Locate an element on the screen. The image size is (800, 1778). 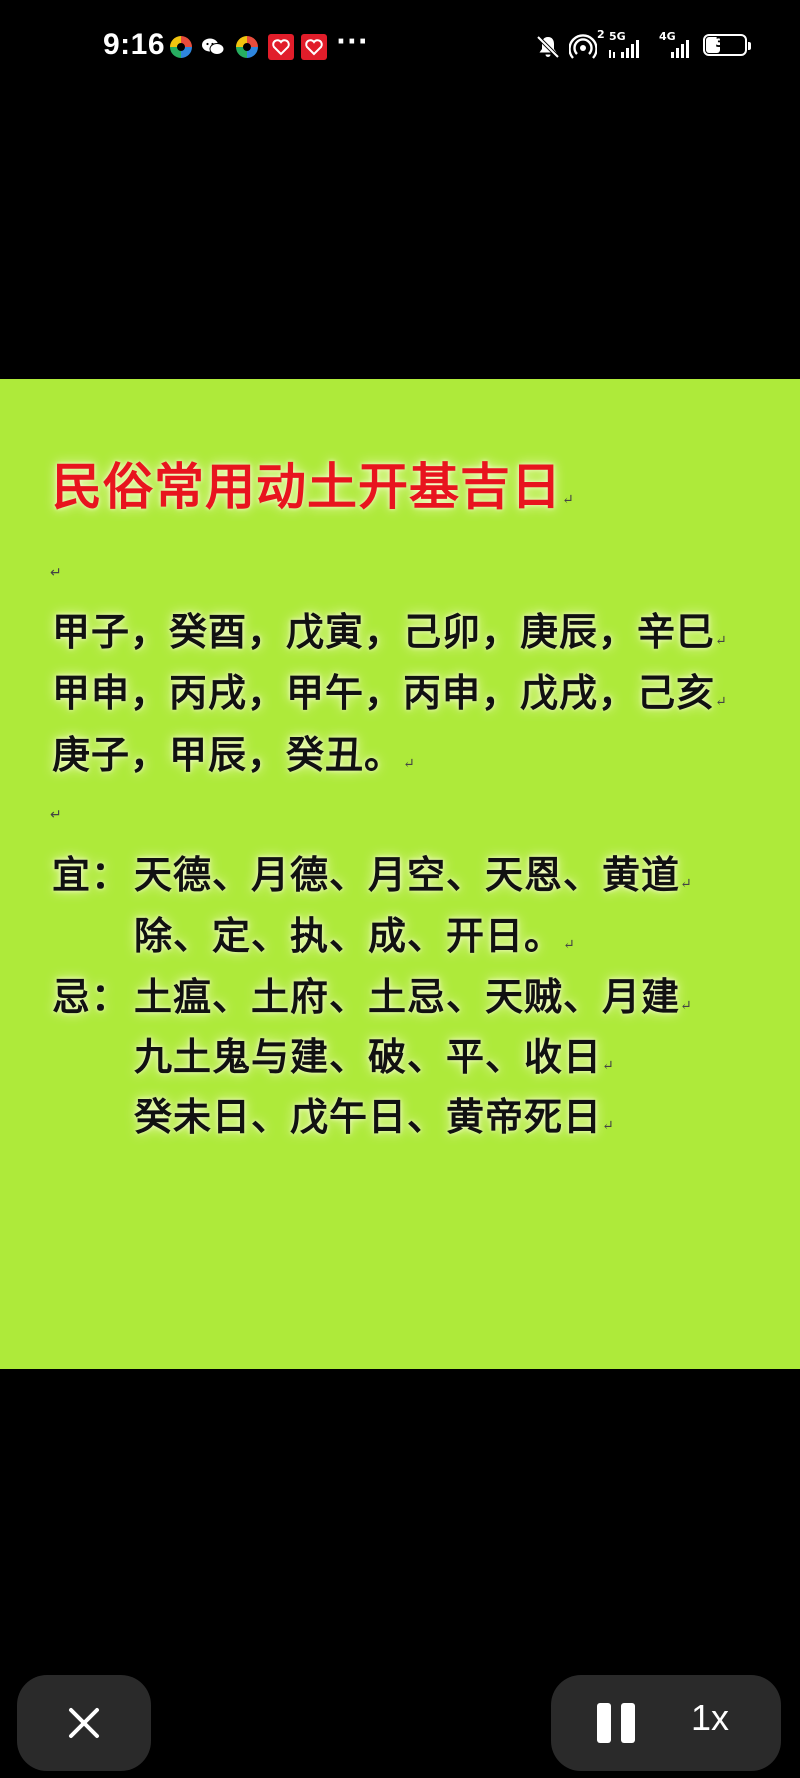
ji-label: 忌： is located at coordinates (91, 996).